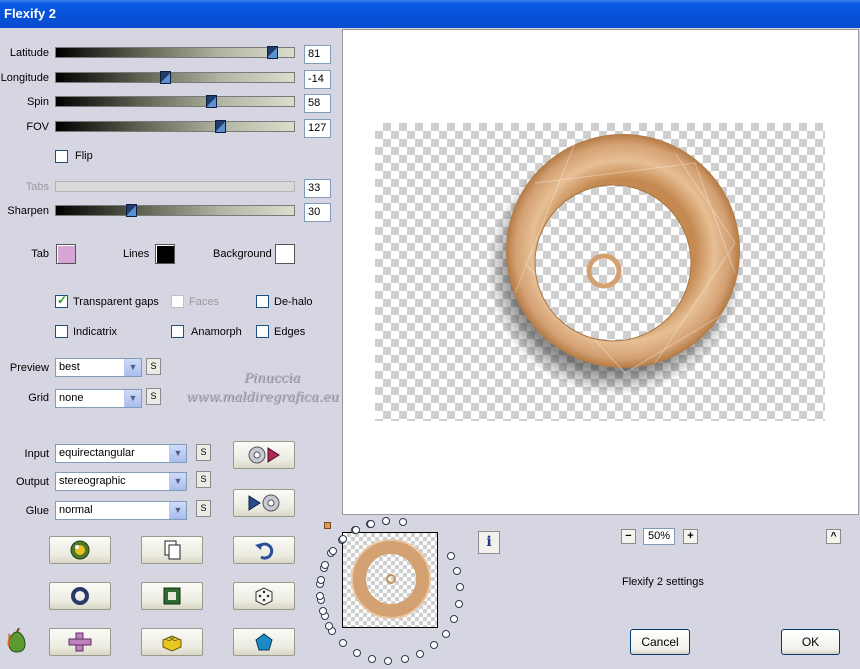 This screenshot has width=860, height=669. I want to click on faces-checkbox, so click(177, 301).